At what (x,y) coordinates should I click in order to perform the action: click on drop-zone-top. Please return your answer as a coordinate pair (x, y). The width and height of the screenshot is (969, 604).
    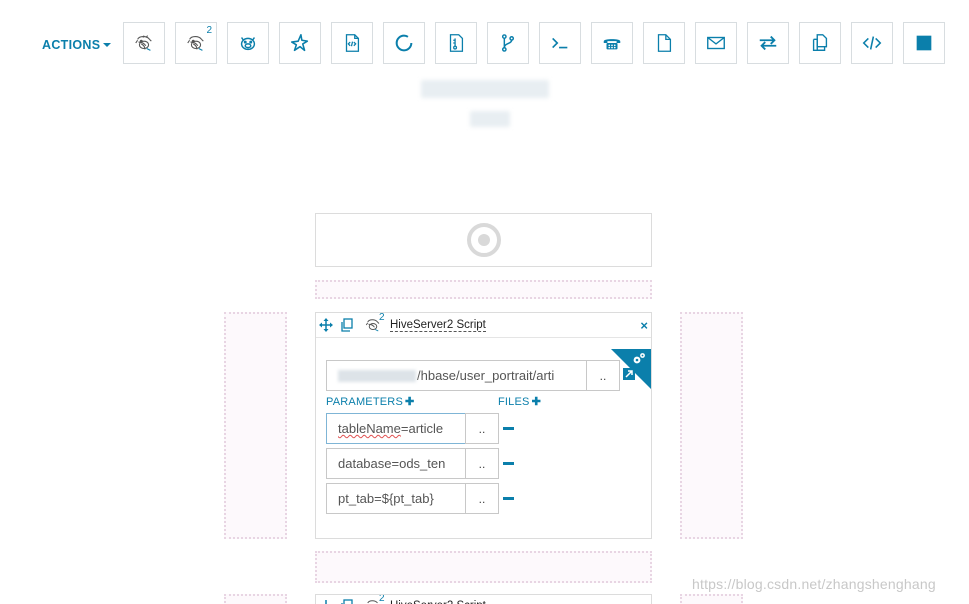
    Looking at the image, I should click on (483, 289).